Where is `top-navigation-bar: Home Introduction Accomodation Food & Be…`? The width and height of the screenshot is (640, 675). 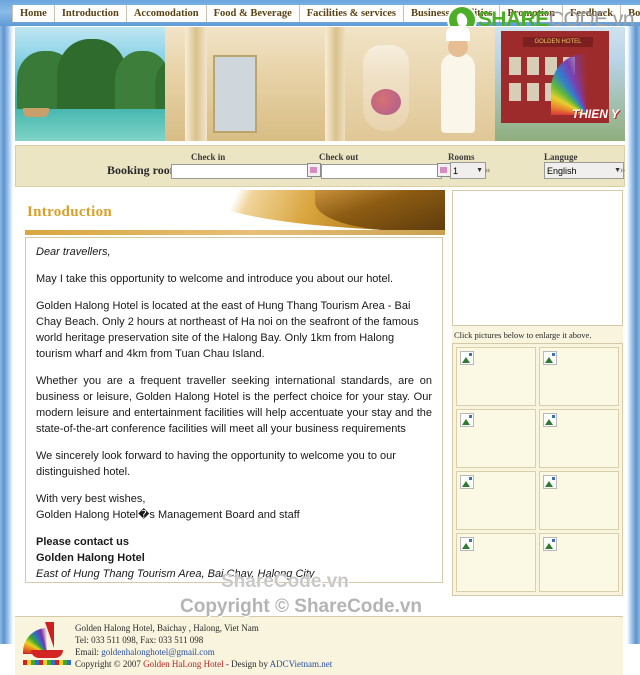 top-navigation-bar: Home Introduction Accomodation Food & Be… is located at coordinates (320, 13).